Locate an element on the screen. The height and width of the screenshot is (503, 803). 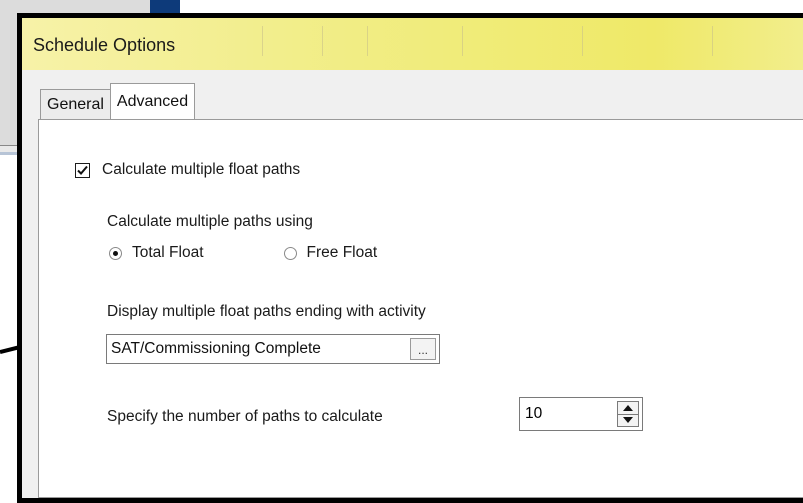
spin-down-icon is located at coordinates (628, 420).